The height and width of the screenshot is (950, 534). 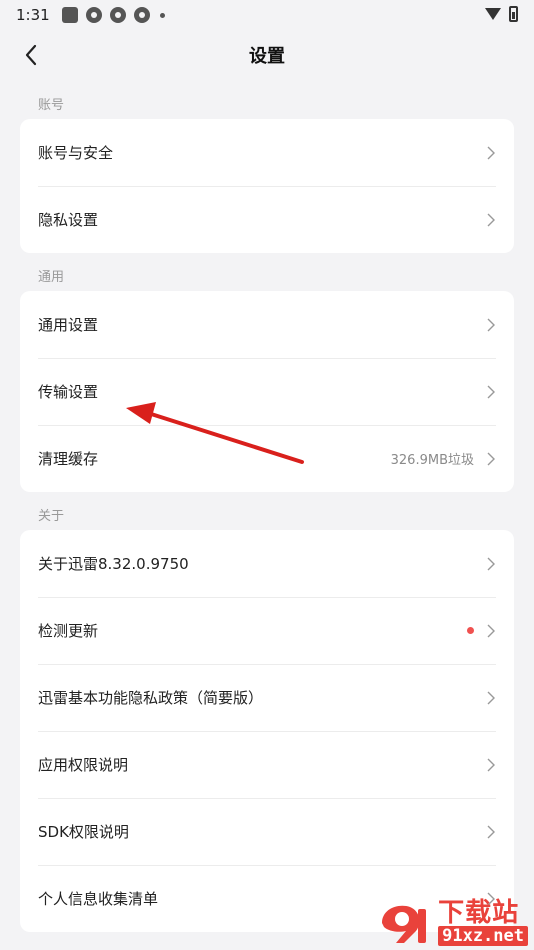 I want to click on settings-item-sdk-permissions: SDK权限说明, so click(x=267, y=831).